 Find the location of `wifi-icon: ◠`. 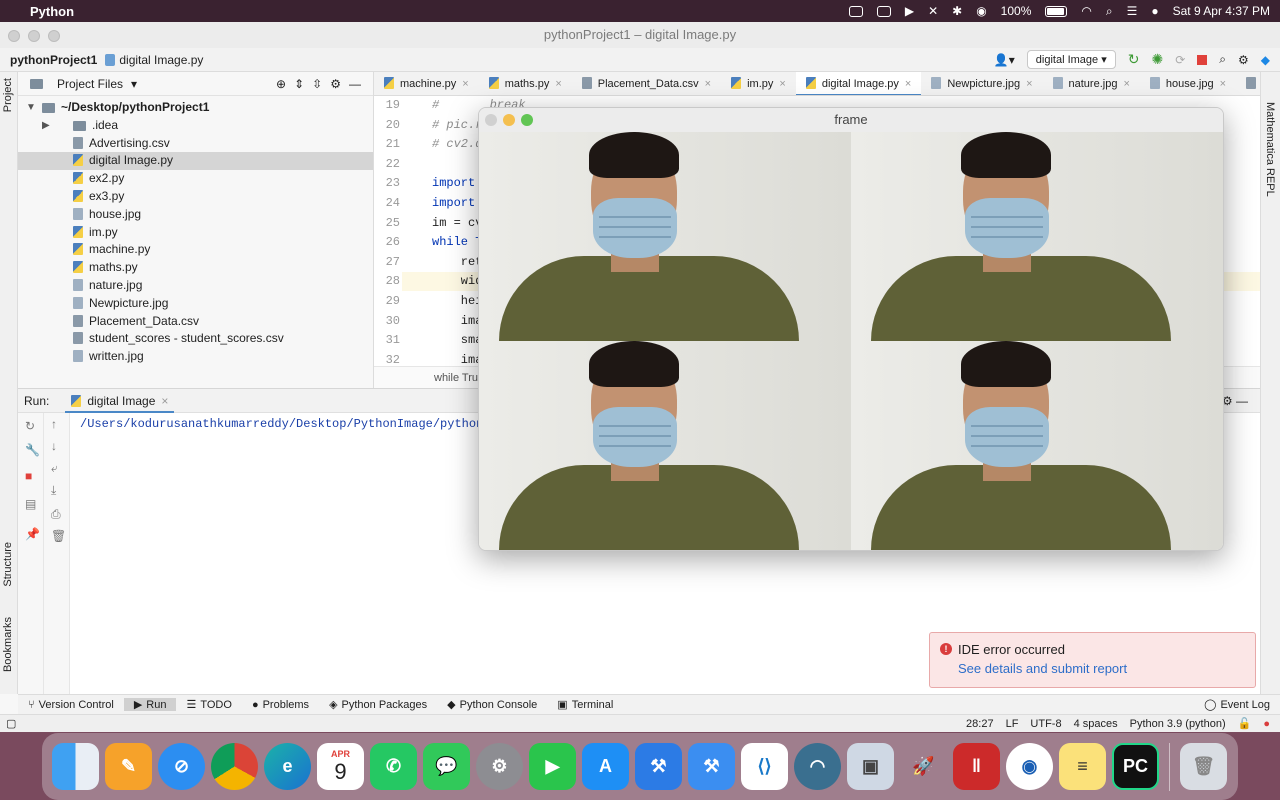

wifi-icon: ◠ is located at coordinates (1086, 11).